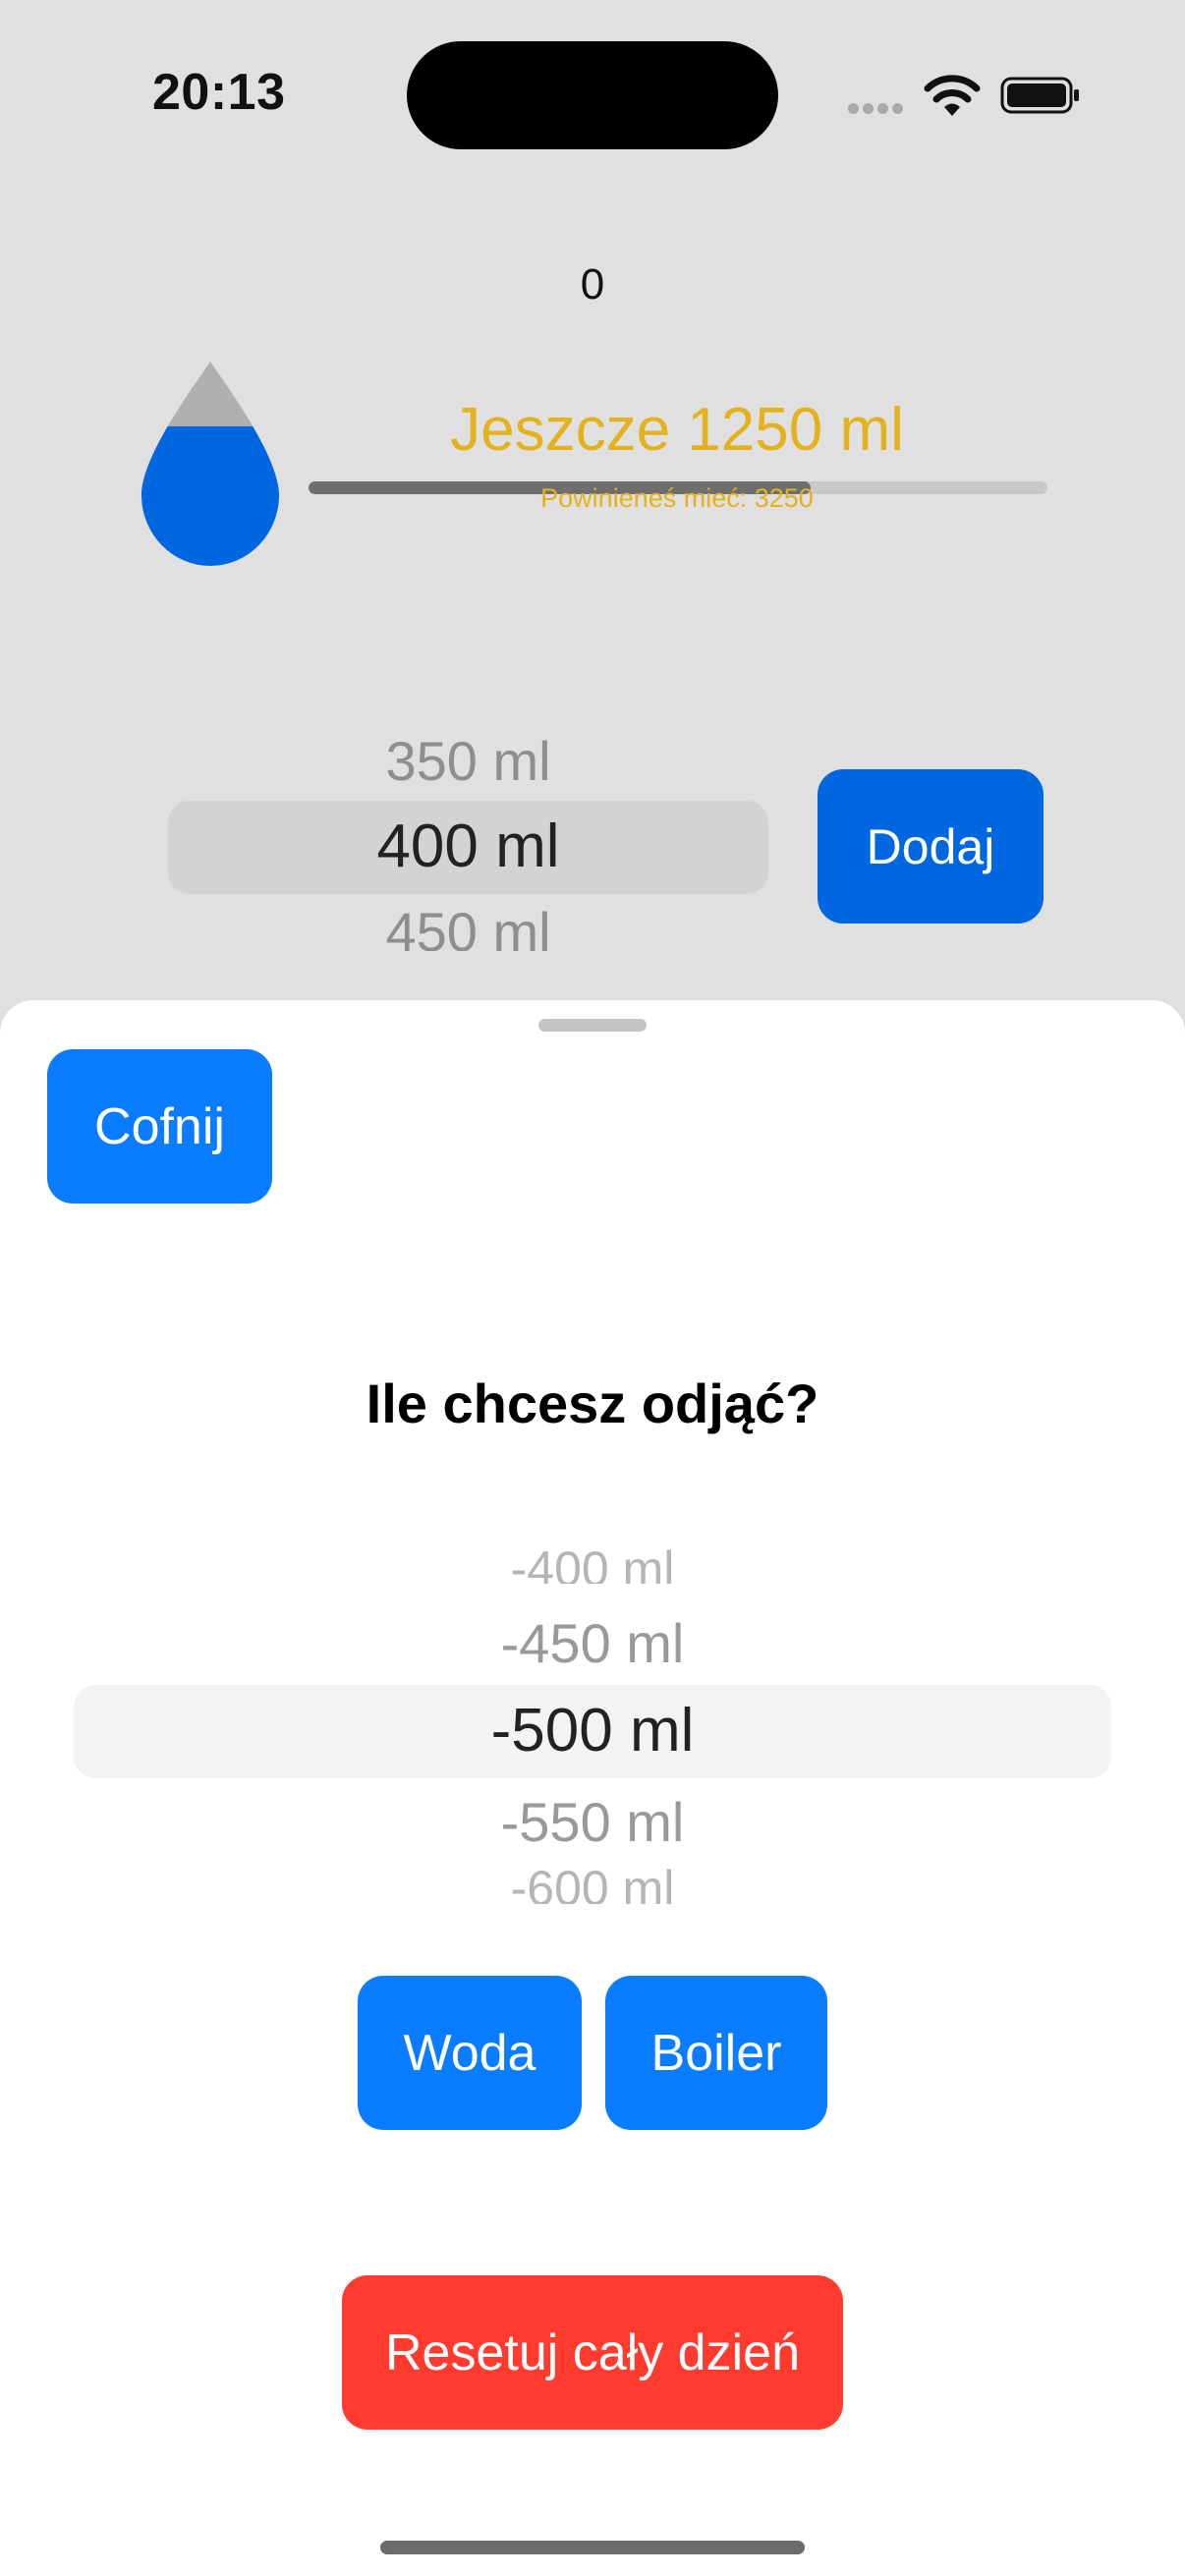  What do you see at coordinates (592, 1403) in the screenshot?
I see `sheet-title: Ile chcesz odjąć?` at bounding box center [592, 1403].